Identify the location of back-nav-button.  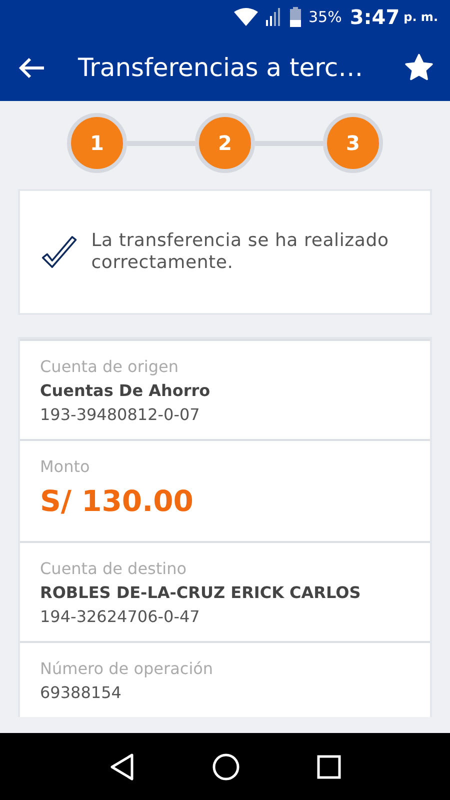
(121, 766).